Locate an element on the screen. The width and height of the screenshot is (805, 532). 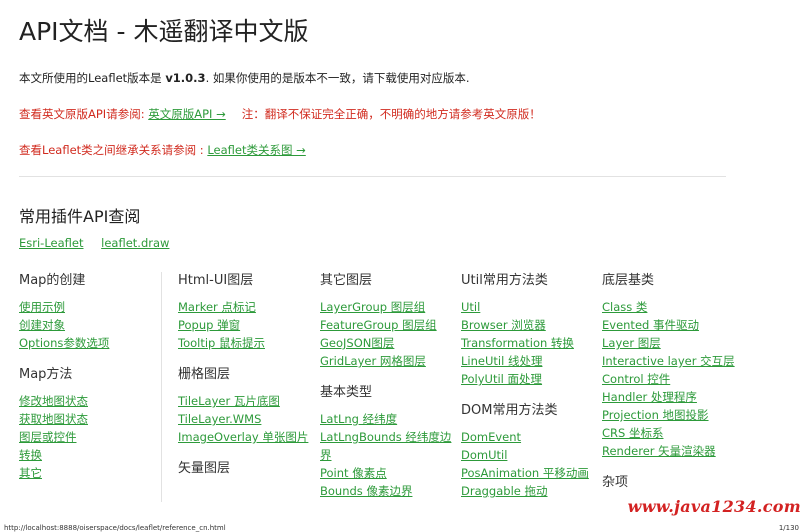
list-item: GridLayer 网格图层 is located at coordinates (390, 361).